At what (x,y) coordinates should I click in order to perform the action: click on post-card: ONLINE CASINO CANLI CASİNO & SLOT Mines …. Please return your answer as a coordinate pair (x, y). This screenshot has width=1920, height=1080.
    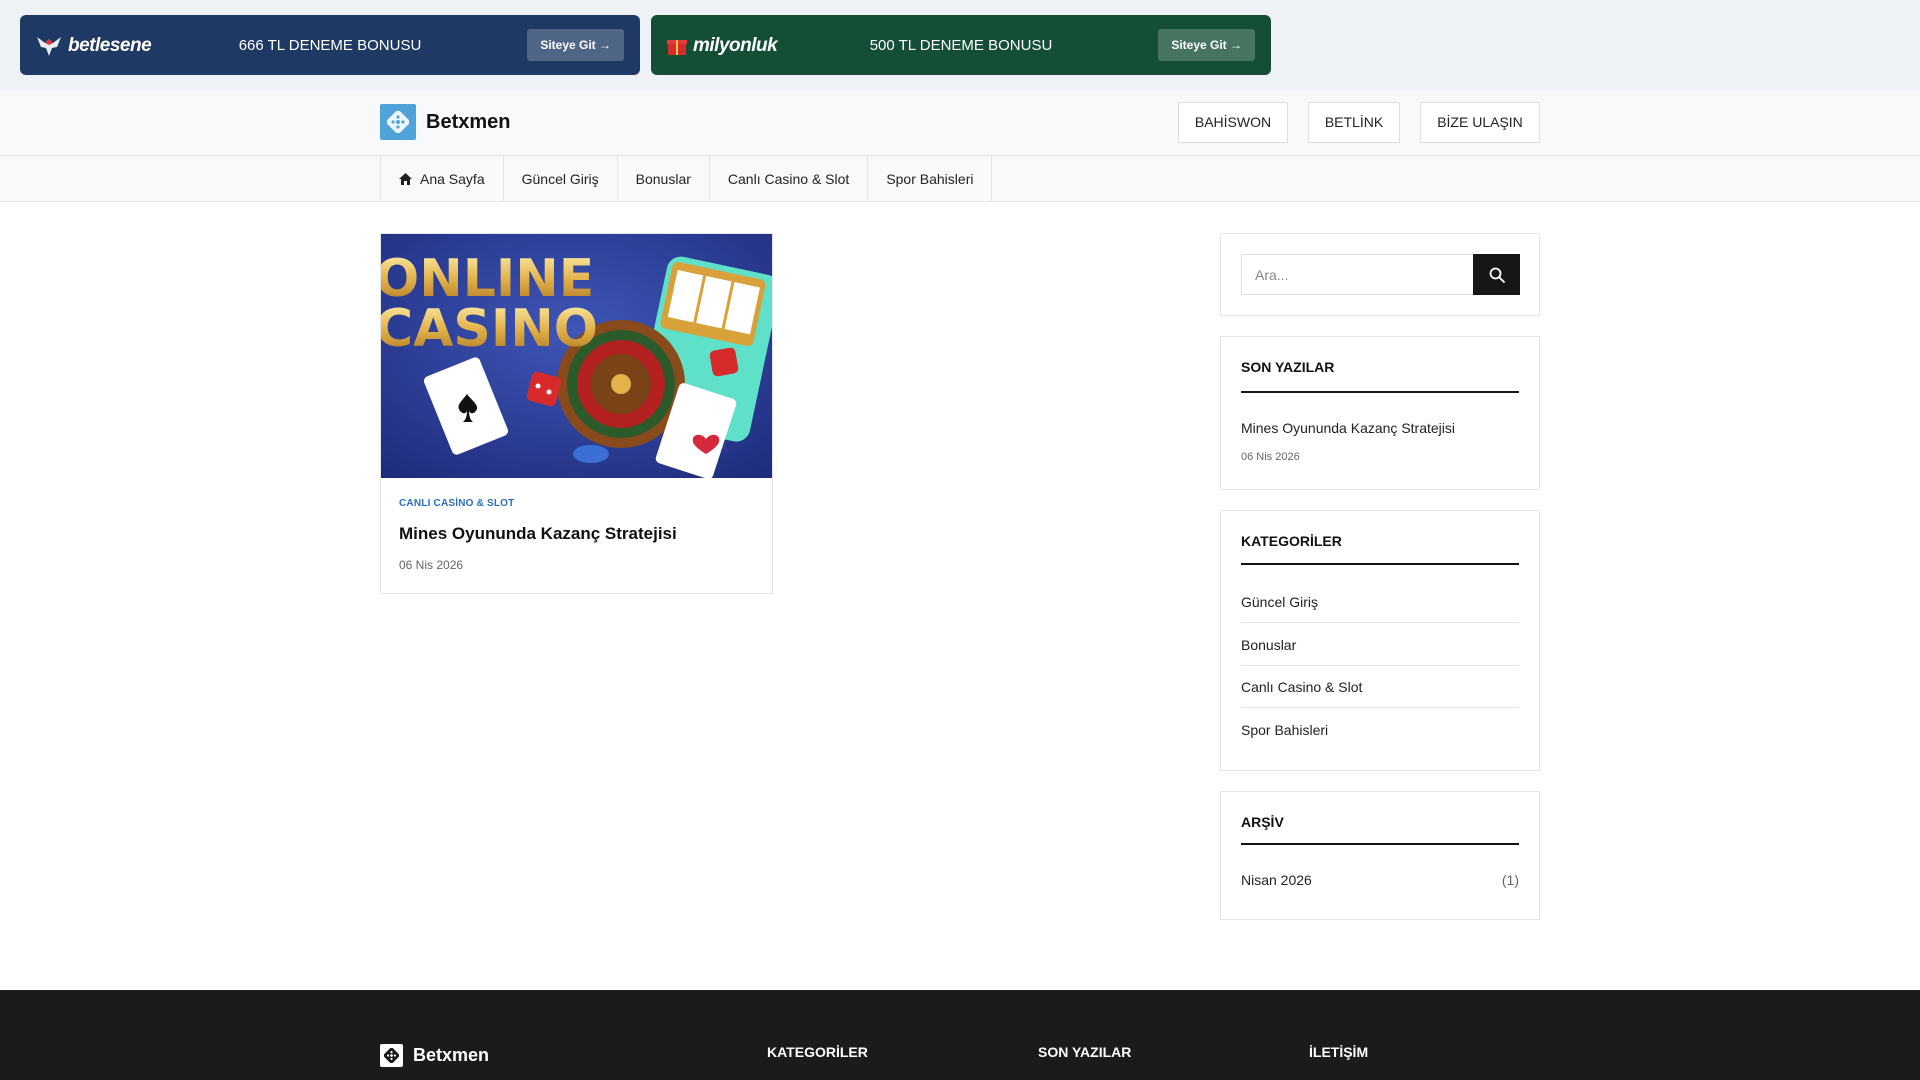
    Looking at the image, I should click on (576, 413).